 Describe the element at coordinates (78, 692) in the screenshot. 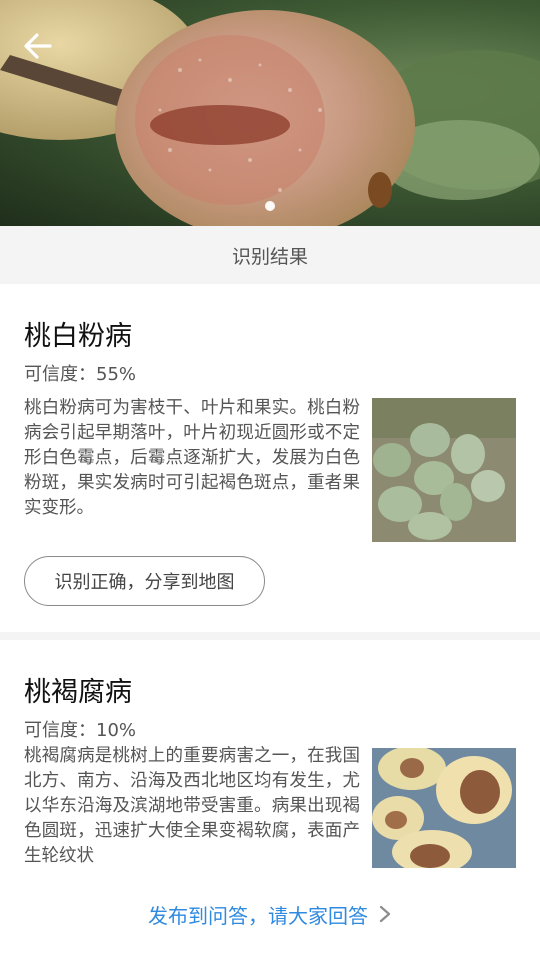

I see `disease-name: 桃褐腐病` at that location.